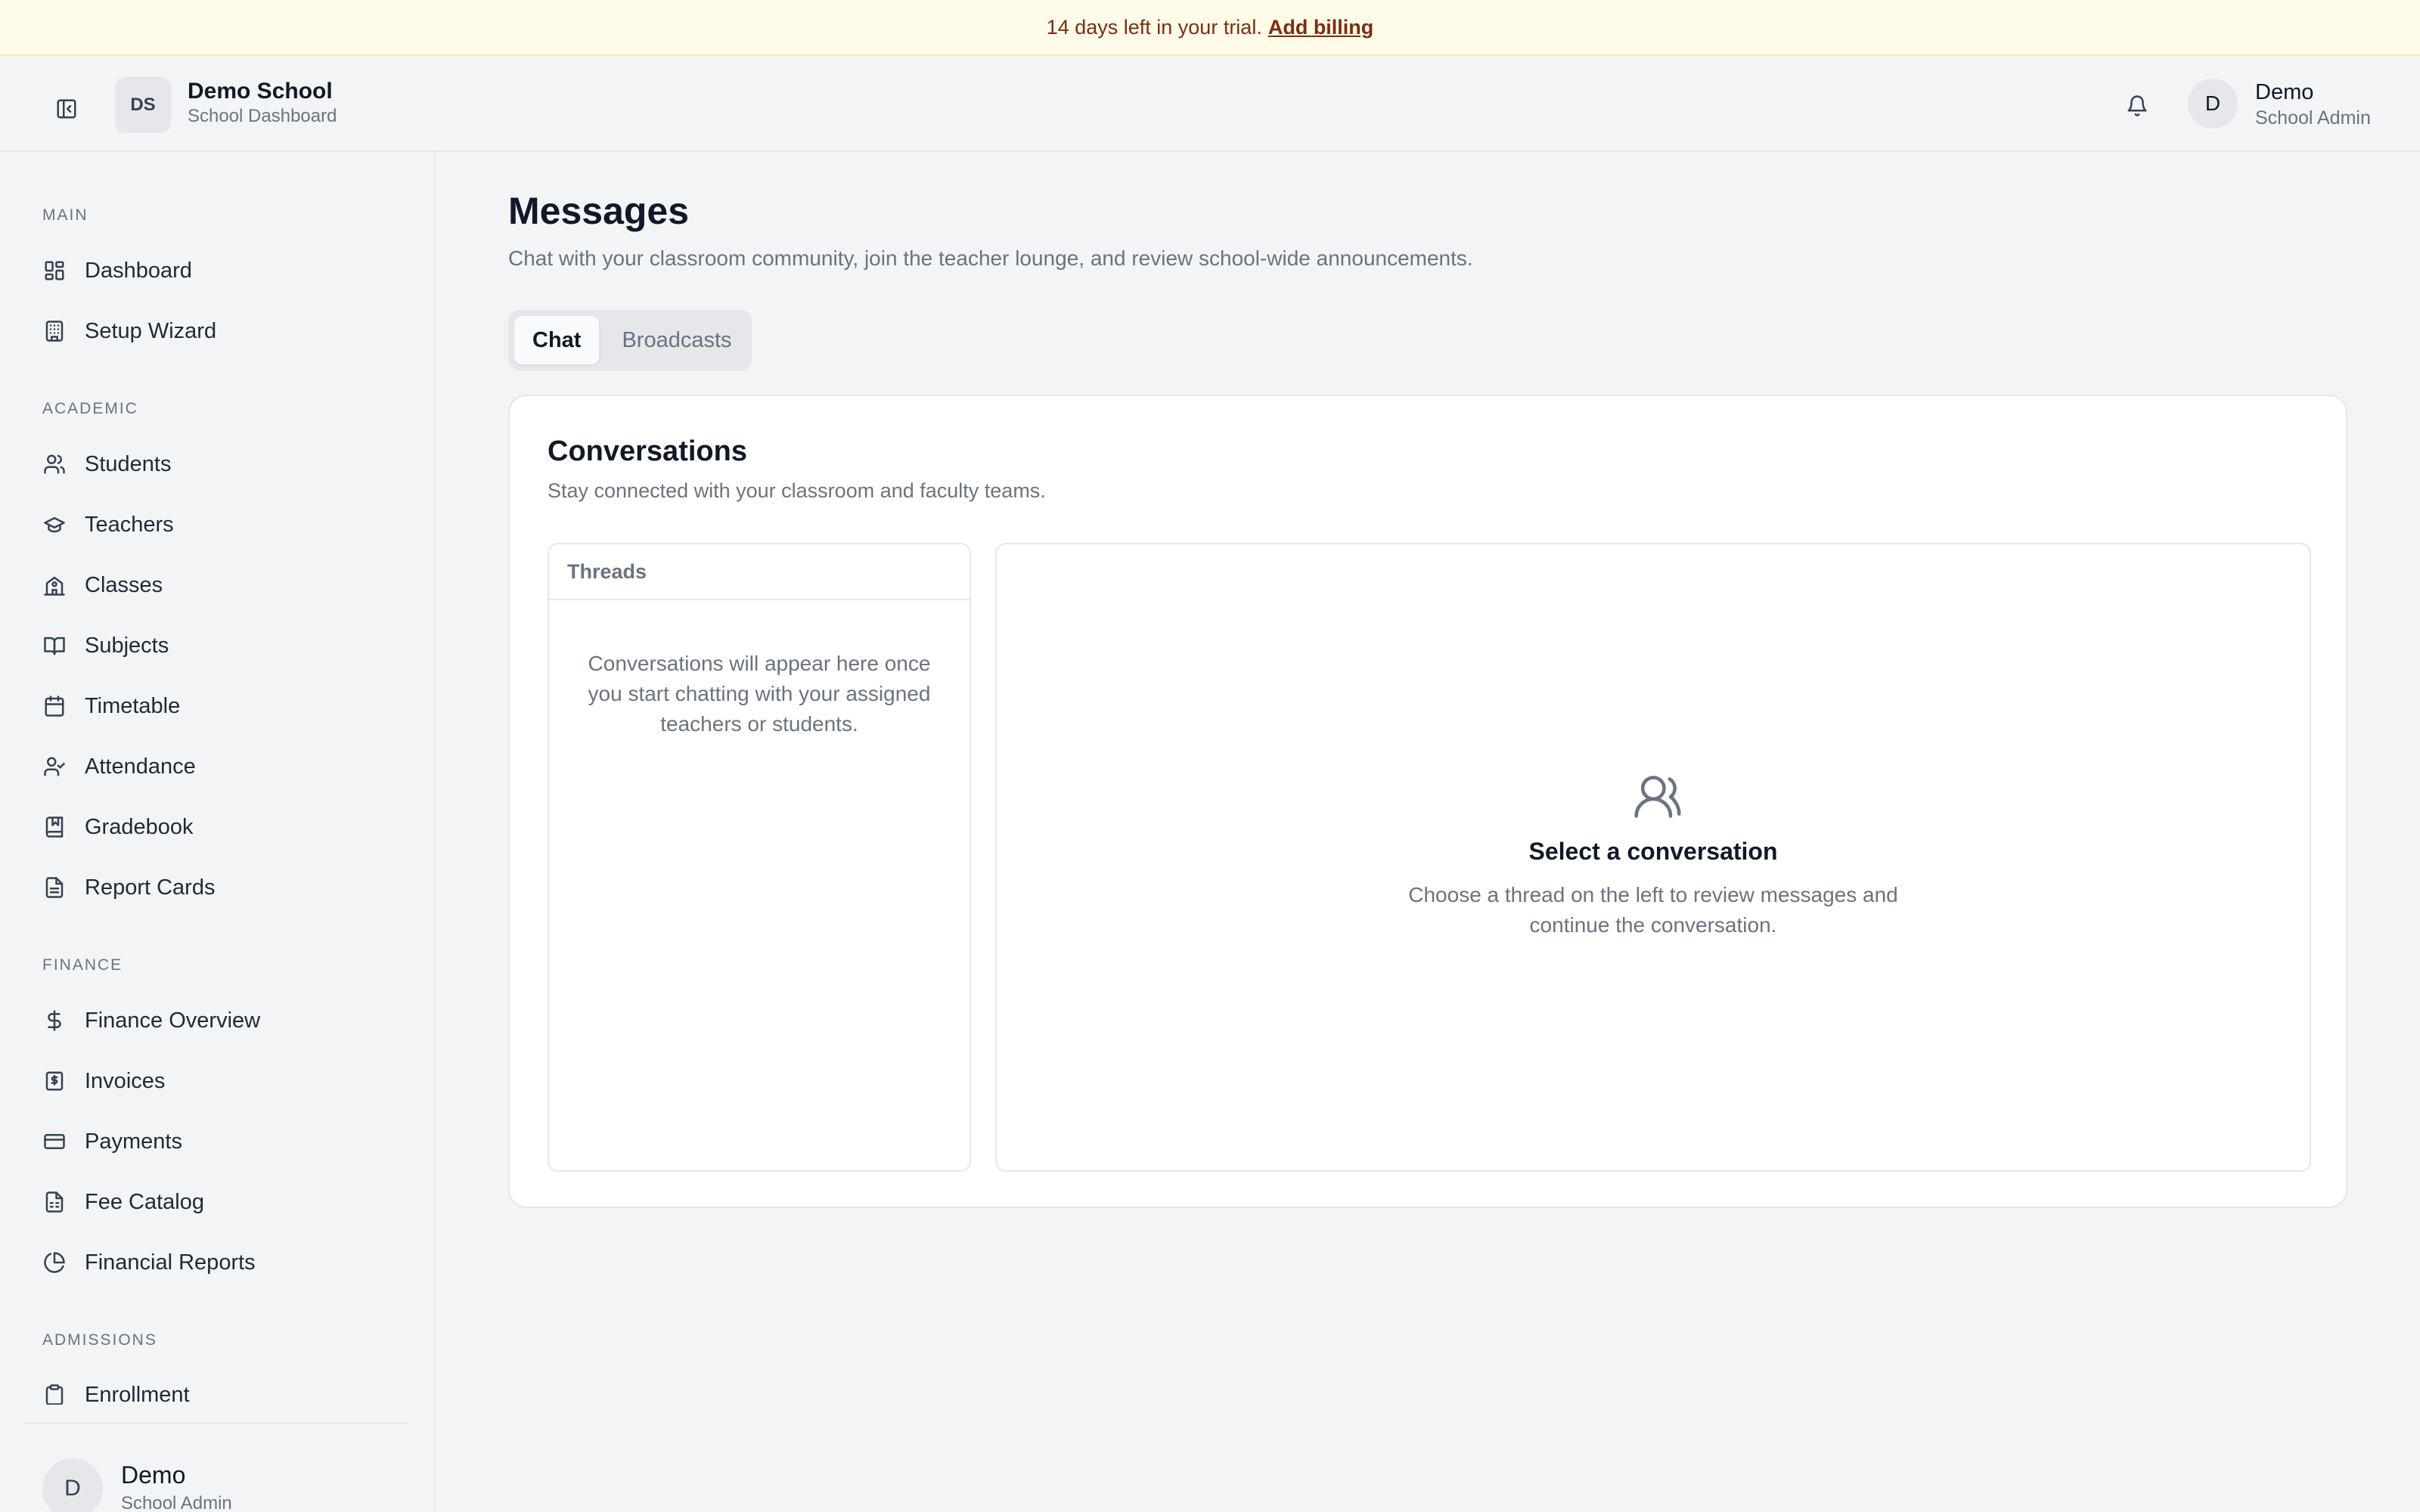  Describe the element at coordinates (133, 1141) in the screenshot. I see `sidebar-item-label: Payments` at that location.